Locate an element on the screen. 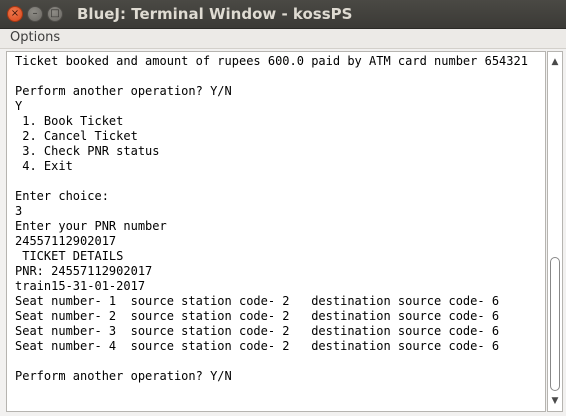 This screenshot has width=566, height=416. close-icon: × is located at coordinates (15, 13).